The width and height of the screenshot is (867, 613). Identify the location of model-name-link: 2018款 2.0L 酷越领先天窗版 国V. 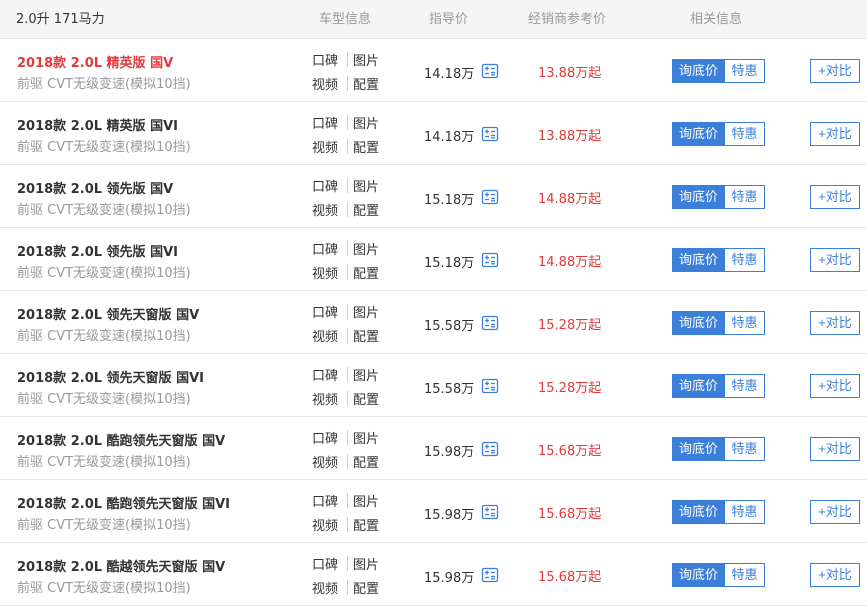
(121, 565).